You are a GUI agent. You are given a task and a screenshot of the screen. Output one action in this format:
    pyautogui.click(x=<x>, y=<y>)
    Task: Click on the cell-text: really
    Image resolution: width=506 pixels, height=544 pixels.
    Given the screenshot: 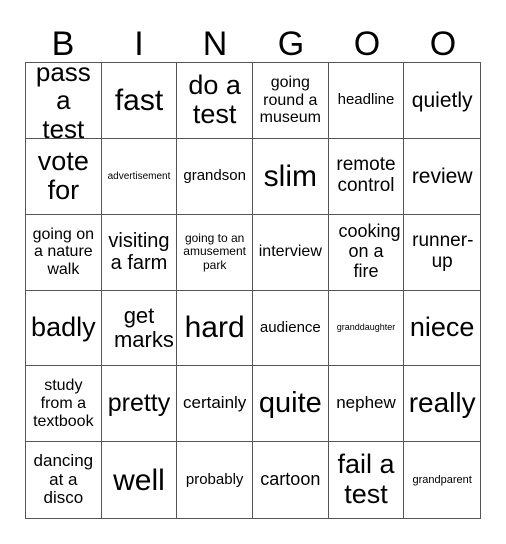 What is the action you would take?
    pyautogui.click(x=442, y=403)
    